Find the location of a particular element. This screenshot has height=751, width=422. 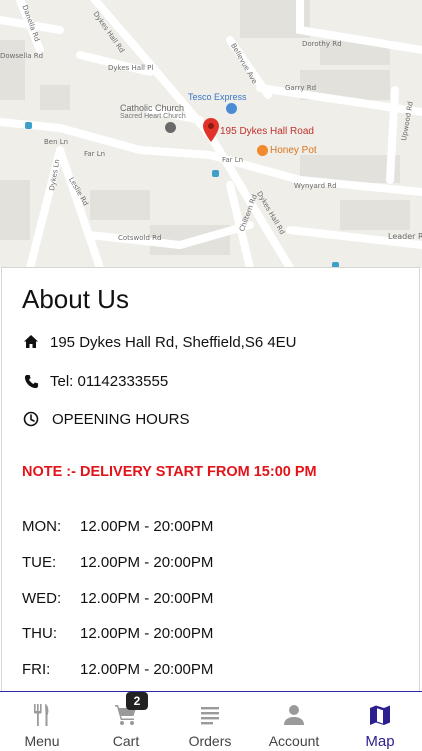

hours-day: WED: is located at coordinates (42, 598).